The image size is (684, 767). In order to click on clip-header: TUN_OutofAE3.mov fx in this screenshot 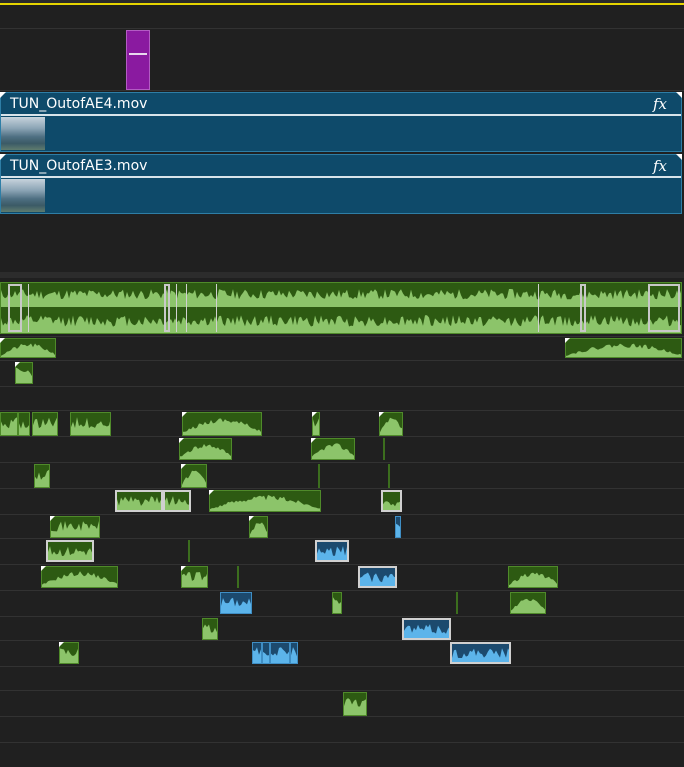, I will do `click(341, 166)`.